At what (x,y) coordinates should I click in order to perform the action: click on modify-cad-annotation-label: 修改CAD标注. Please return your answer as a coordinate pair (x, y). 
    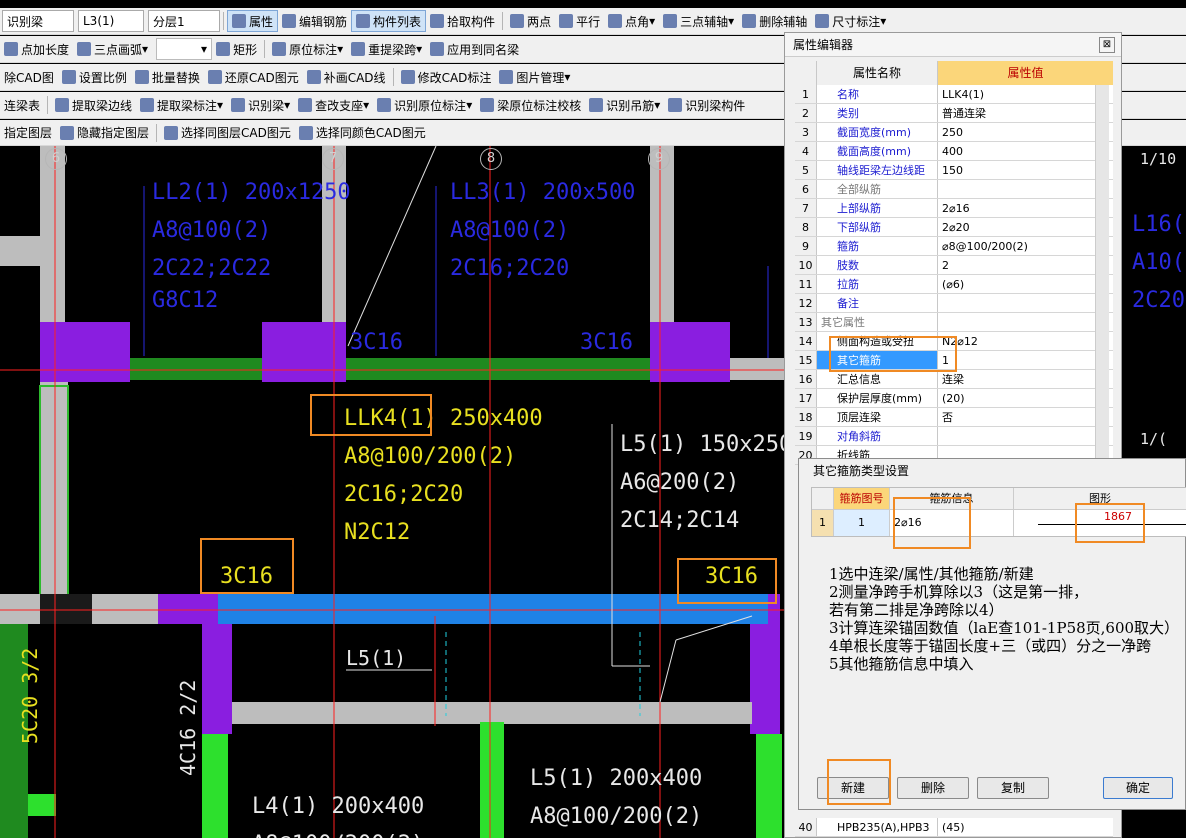
    Looking at the image, I should click on (454, 77).